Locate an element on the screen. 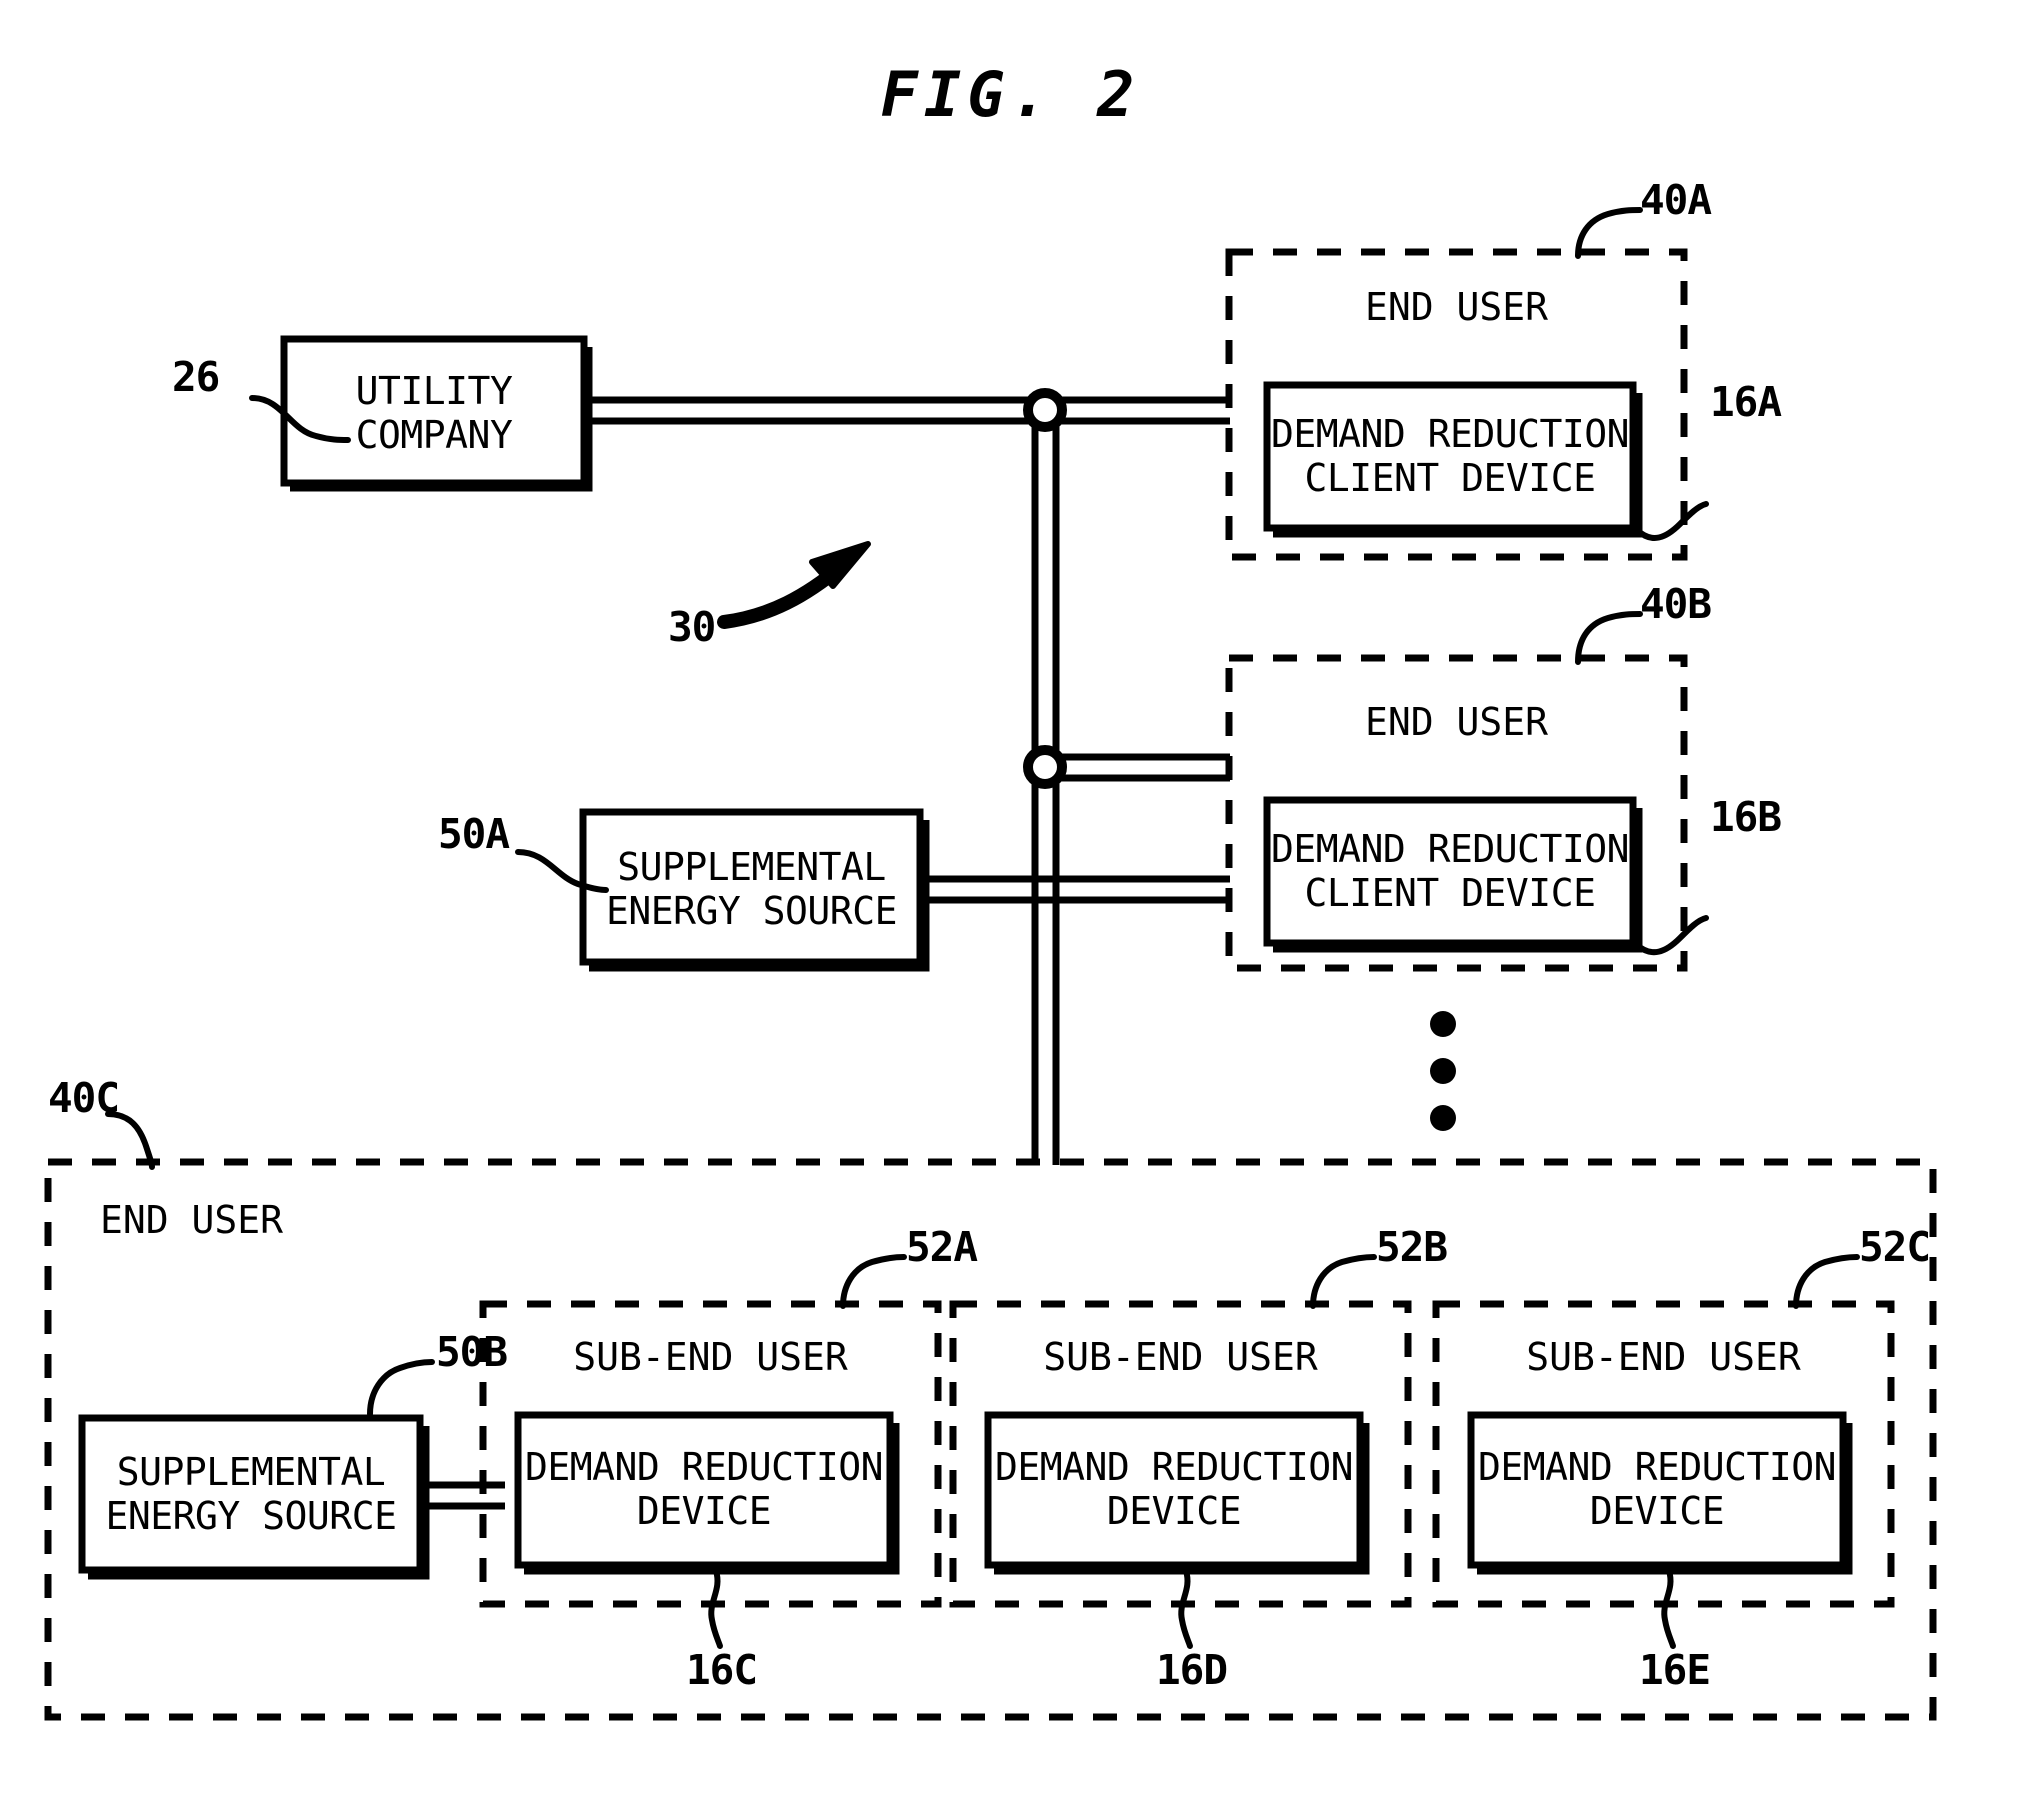 This screenshot has height=1817, width=2021. ref-52a: 52A is located at coordinates (942, 1247).